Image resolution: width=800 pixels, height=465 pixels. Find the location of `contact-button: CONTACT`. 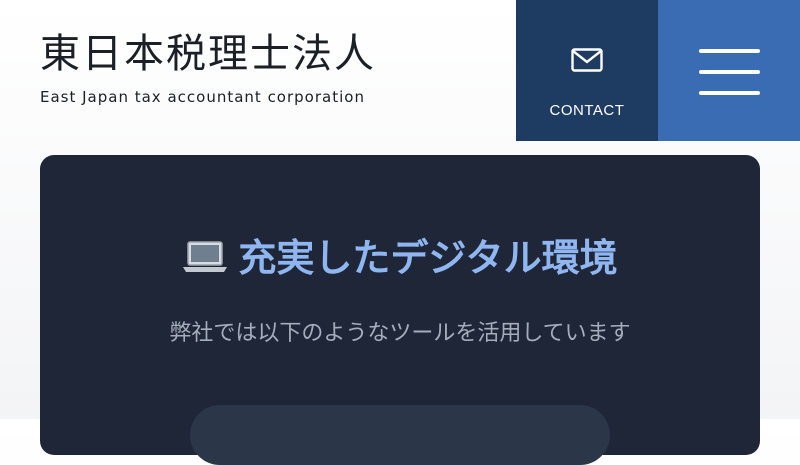

contact-button: CONTACT is located at coordinates (587, 70).